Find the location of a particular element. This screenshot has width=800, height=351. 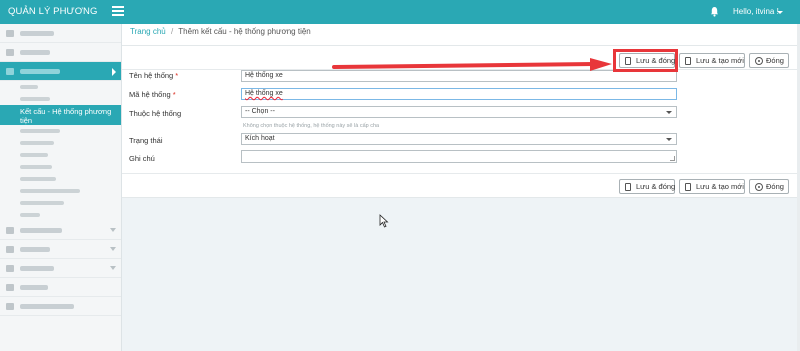

save-close-button-bottom: Lưu & đóng is located at coordinates (647, 186).